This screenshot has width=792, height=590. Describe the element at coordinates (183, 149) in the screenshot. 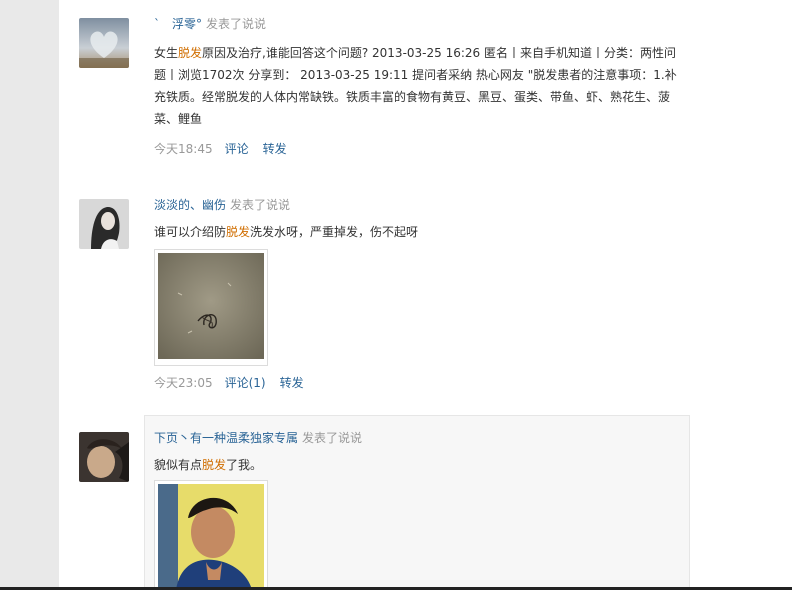

I see `timestamp: 今天18:45` at that location.